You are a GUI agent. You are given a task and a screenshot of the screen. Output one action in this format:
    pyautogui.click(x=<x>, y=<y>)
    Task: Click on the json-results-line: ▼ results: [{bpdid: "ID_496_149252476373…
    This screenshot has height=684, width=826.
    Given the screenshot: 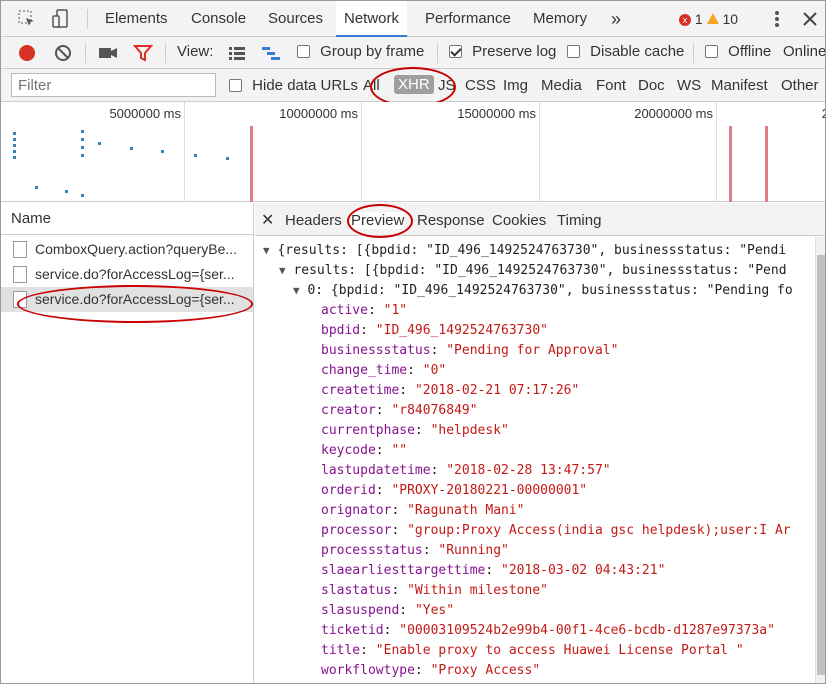 What is the action you would take?
    pyautogui.click(x=533, y=271)
    